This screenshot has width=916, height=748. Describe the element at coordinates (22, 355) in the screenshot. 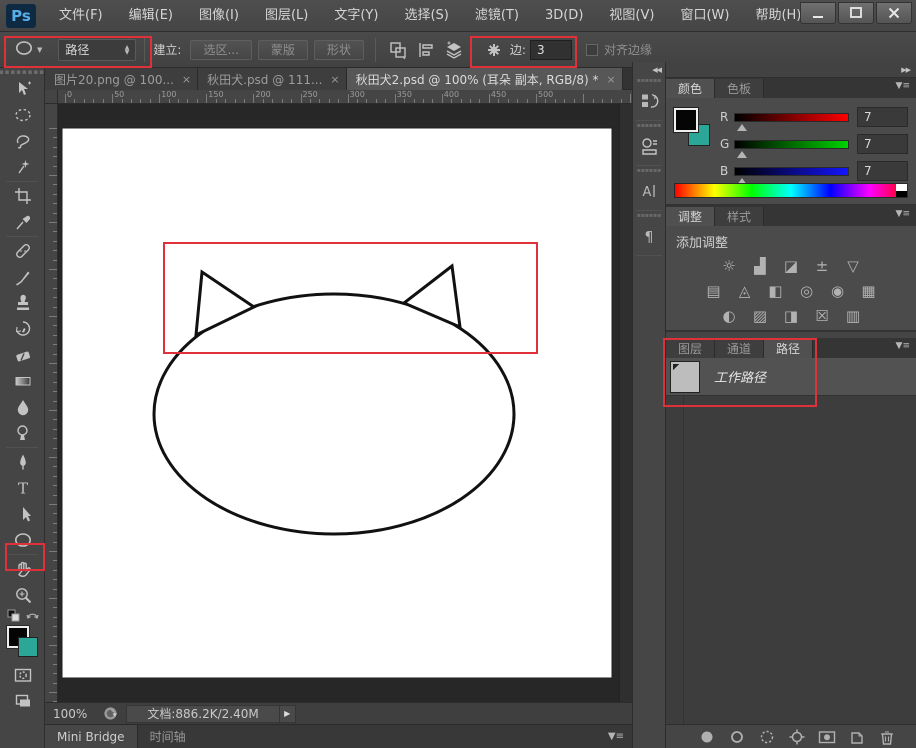

I see `eraser-tool` at that location.